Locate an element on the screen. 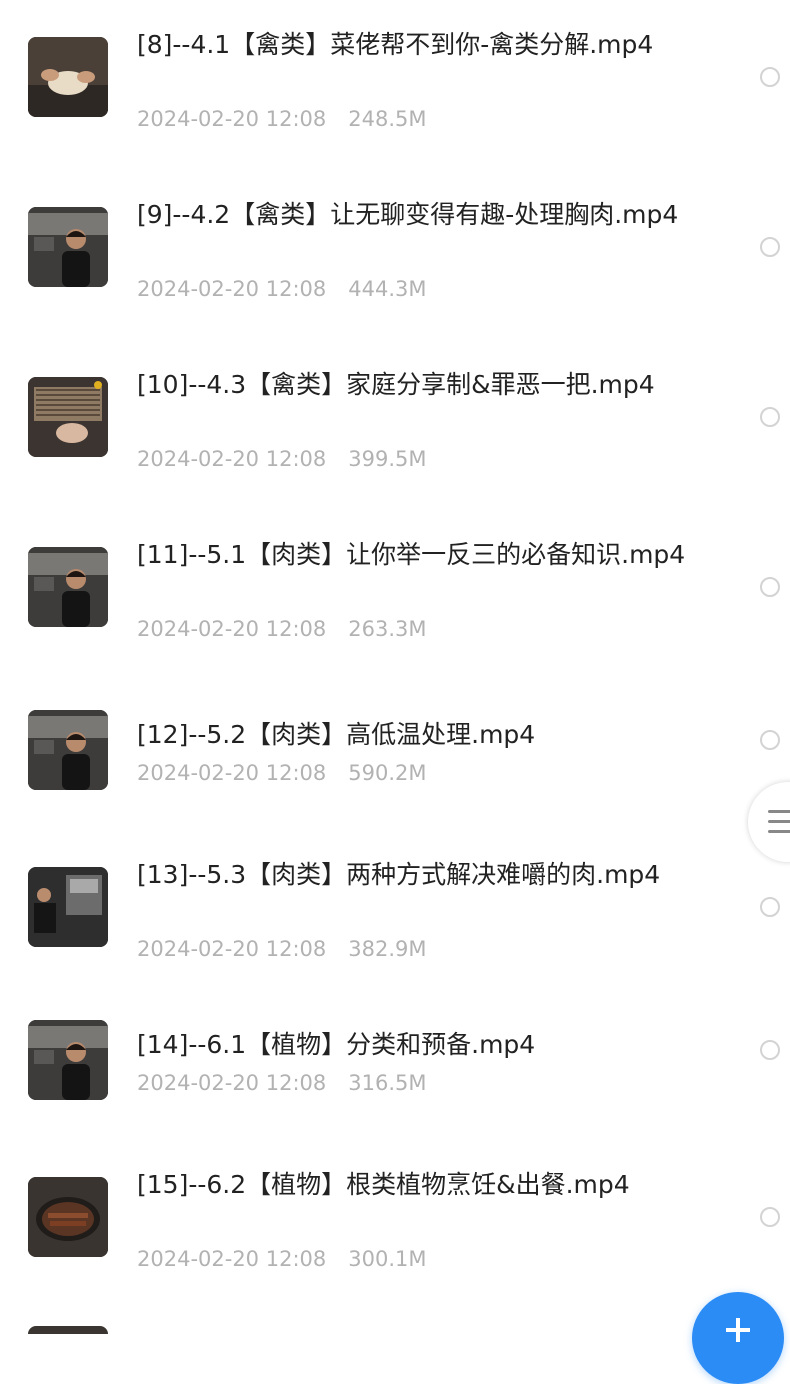 The height and width of the screenshot is (1384, 790). video-thumbnail-oven-tray is located at coordinates (68, 417).